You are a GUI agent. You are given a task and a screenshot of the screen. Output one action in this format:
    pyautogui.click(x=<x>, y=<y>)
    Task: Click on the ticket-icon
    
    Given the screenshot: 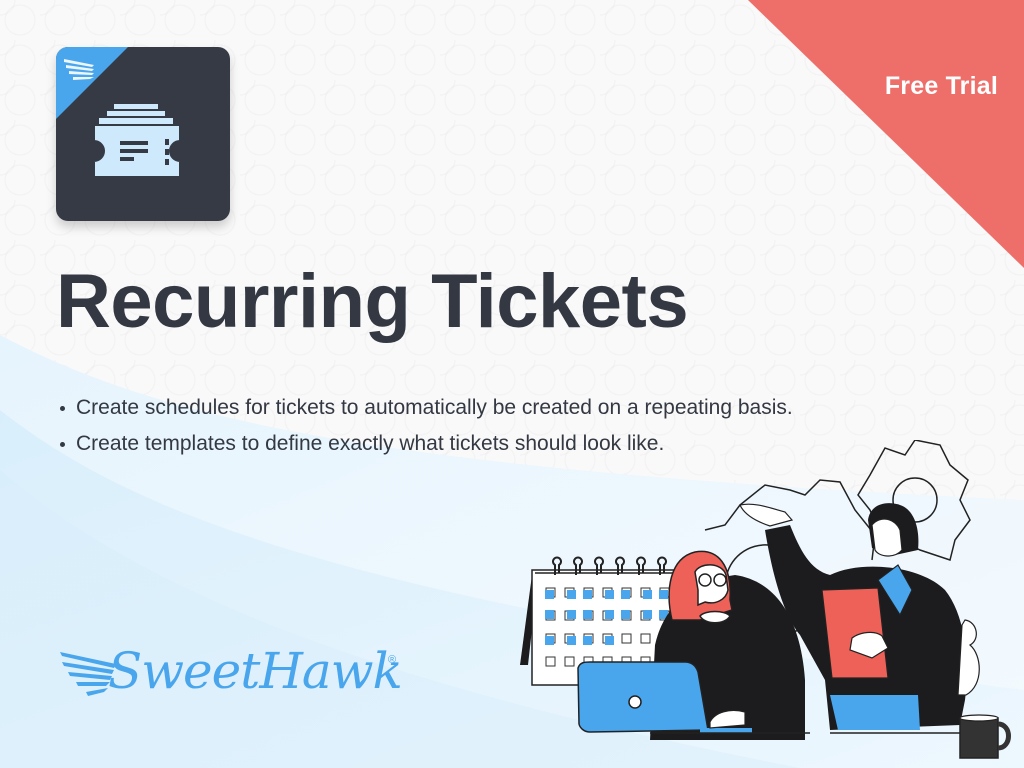 What is the action you would take?
    pyautogui.click(x=118, y=112)
    